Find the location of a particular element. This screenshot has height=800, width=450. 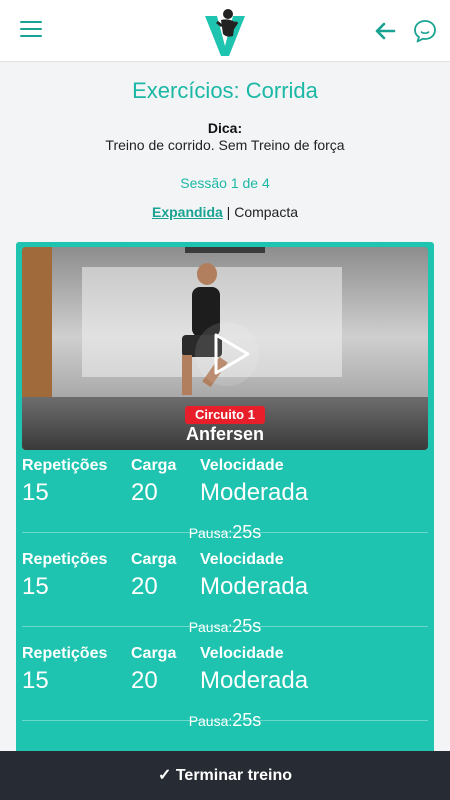

tip-label: Dica: is located at coordinates (225, 128).